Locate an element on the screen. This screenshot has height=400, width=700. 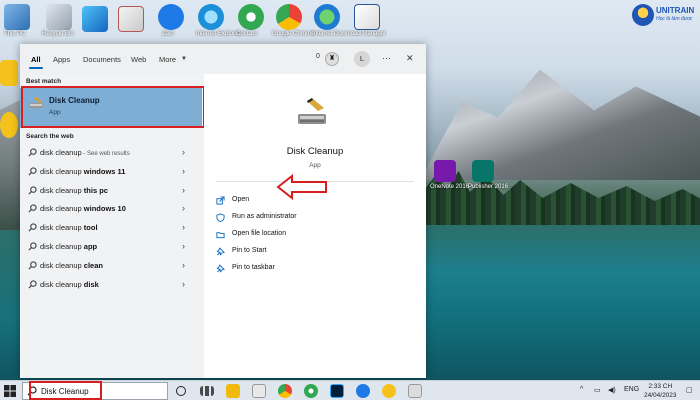
web-result-item: disk cleanup - See web results › is located at coordinates (112, 153).